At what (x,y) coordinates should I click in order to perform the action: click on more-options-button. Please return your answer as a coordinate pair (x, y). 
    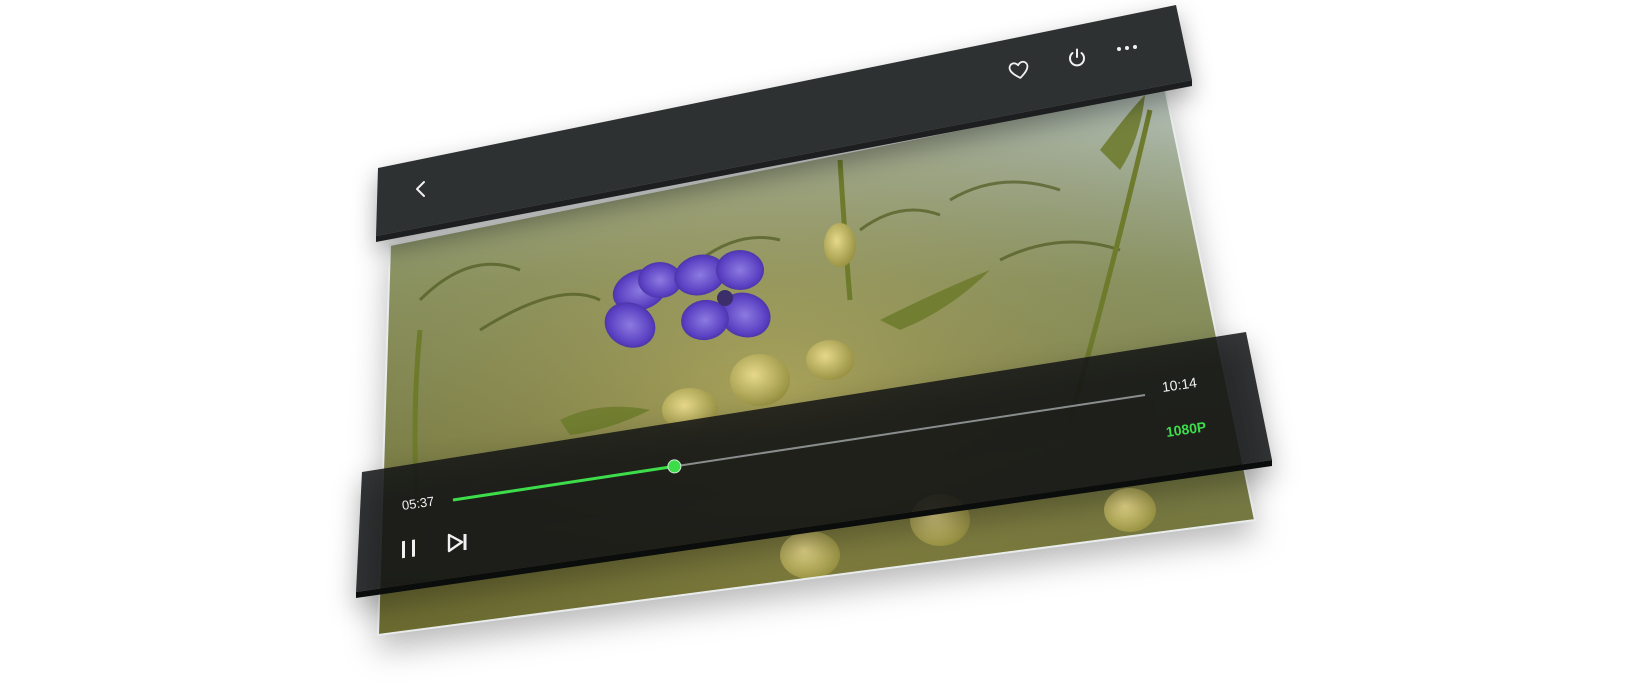
    Looking at the image, I should click on (1127, 48).